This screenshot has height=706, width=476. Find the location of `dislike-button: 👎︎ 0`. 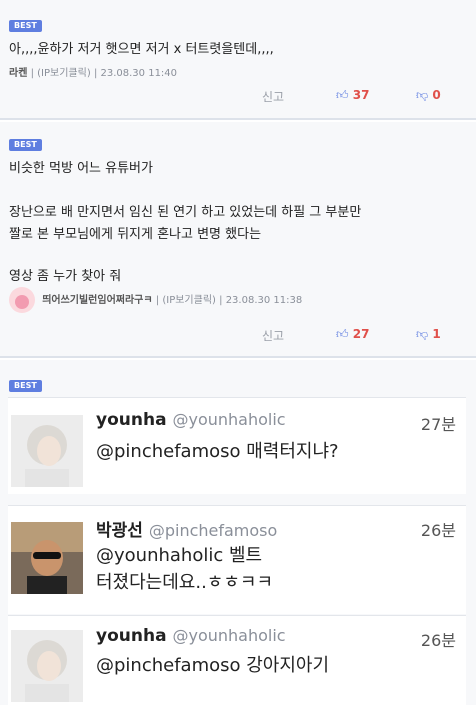

dislike-button: 👎︎ 0 is located at coordinates (428, 95).